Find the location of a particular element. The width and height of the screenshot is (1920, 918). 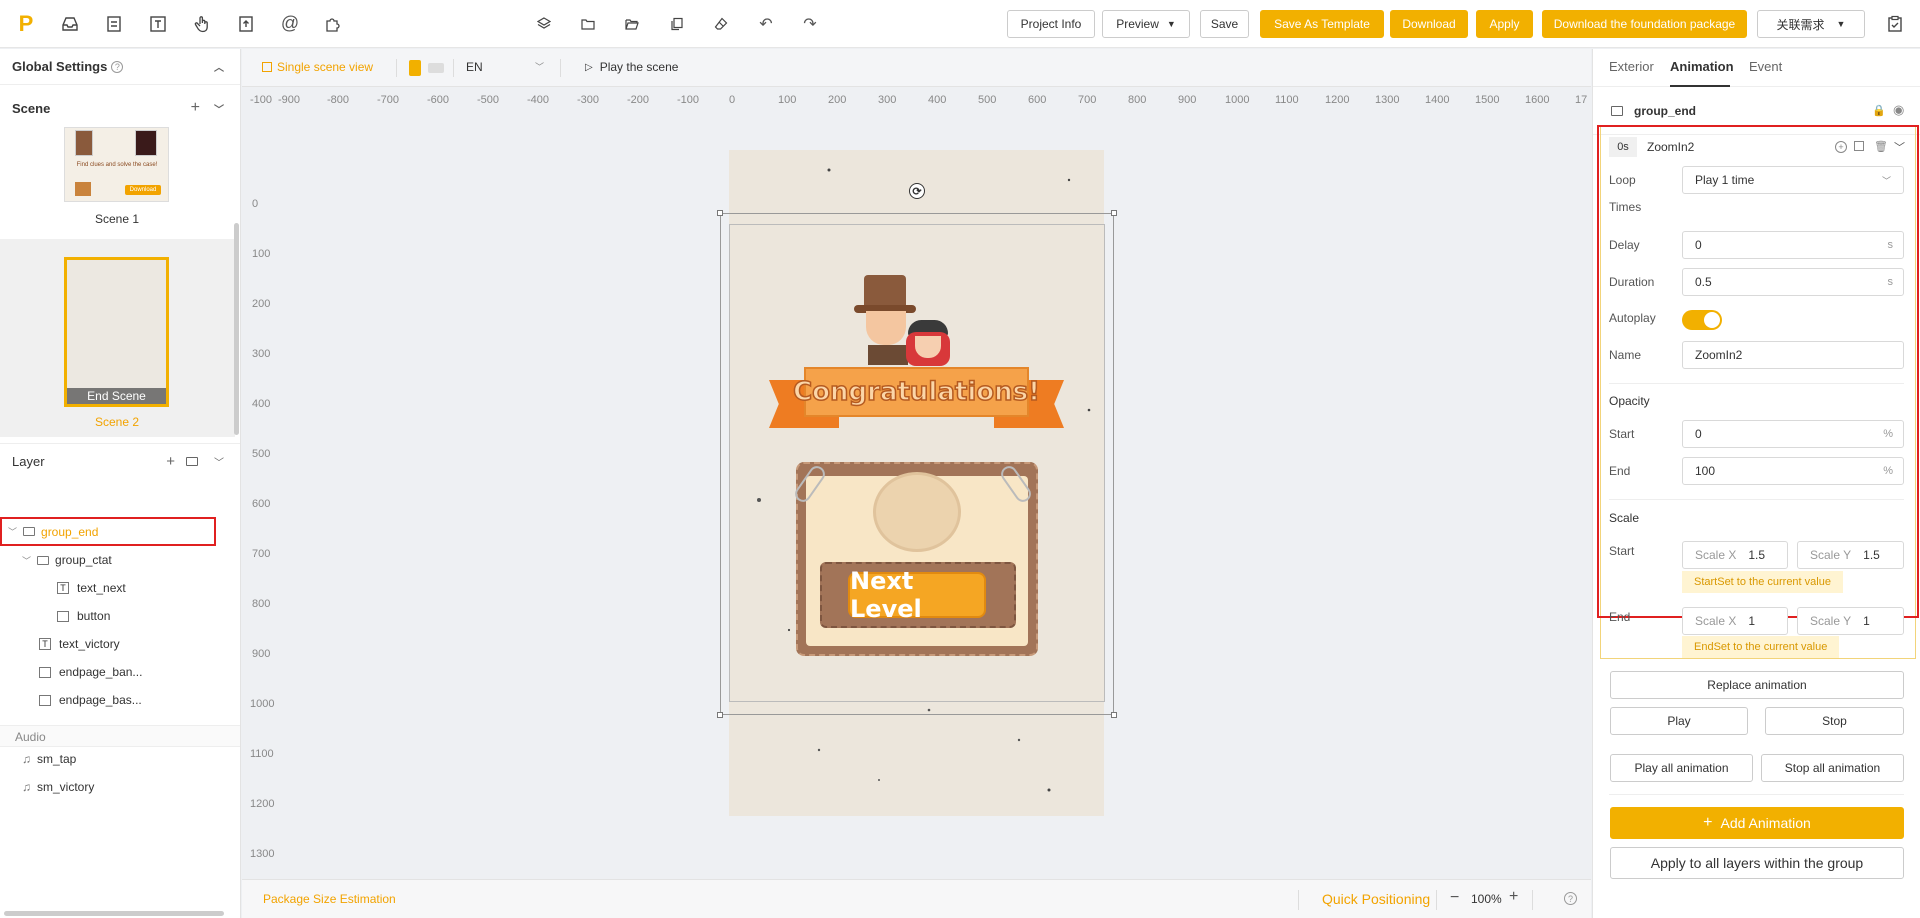

clipboard-check-icon is located at coordinates (1895, 24).